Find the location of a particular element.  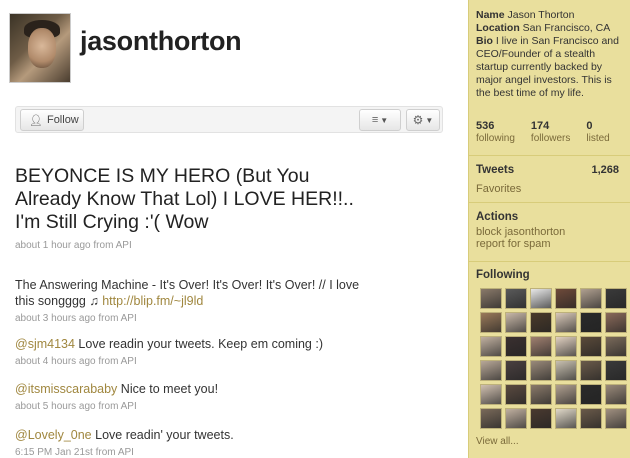

list-menu-button: ≡ ▼ is located at coordinates (380, 120).